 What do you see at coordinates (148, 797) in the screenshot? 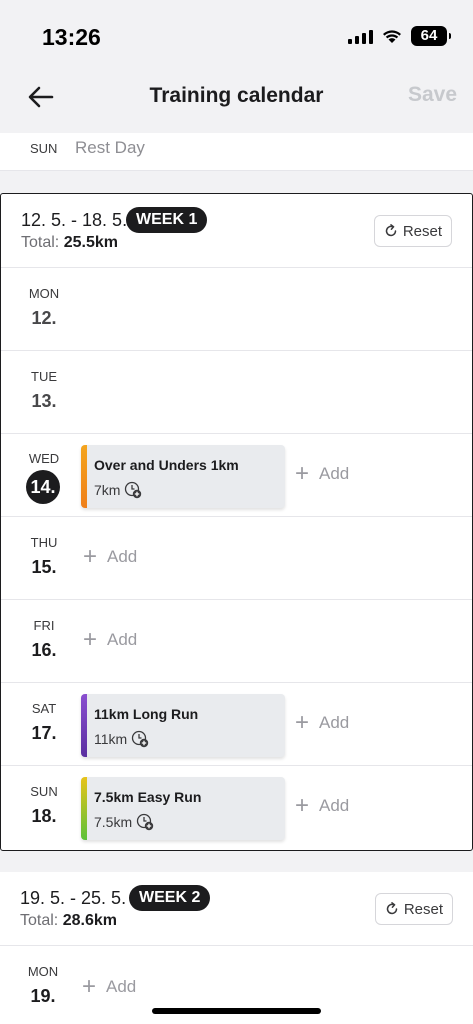
I see `workout-title: 7.5km Easy Run` at bounding box center [148, 797].